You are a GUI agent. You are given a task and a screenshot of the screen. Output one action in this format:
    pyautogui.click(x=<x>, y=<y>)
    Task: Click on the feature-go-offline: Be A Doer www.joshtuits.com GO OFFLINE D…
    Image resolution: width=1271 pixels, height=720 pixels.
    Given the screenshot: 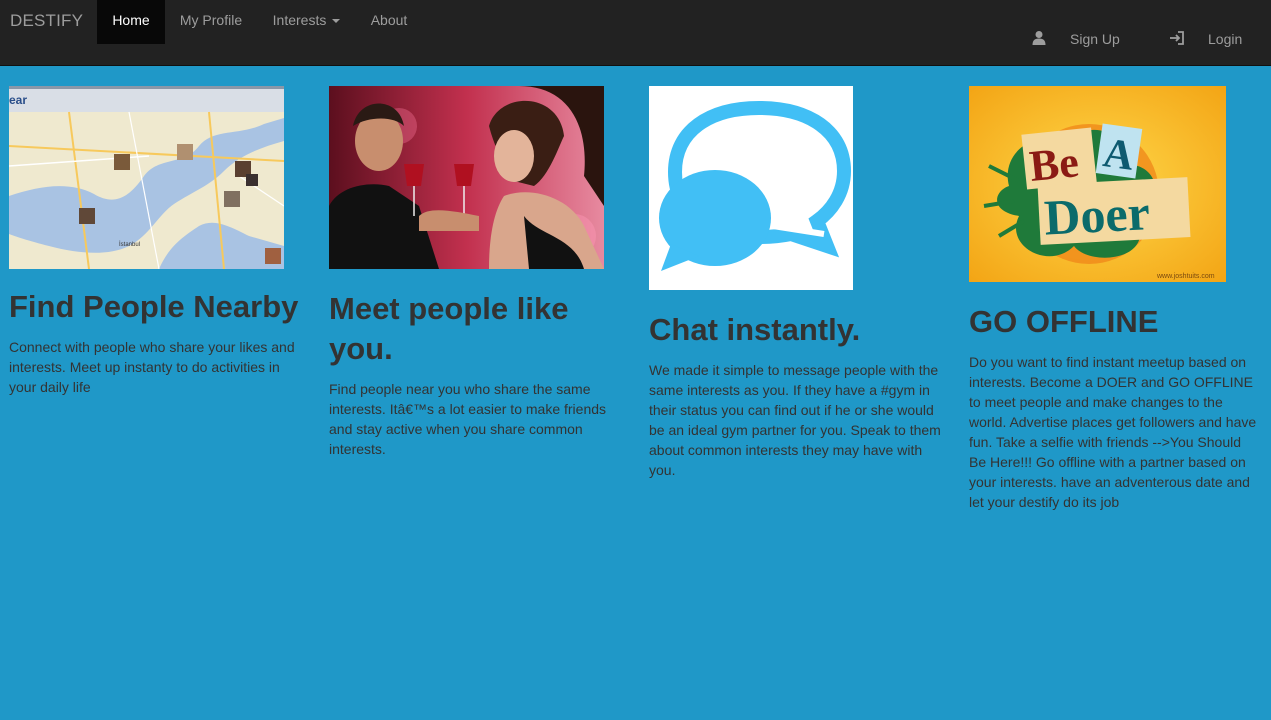 What is the action you would take?
    pyautogui.click(x=1115, y=299)
    